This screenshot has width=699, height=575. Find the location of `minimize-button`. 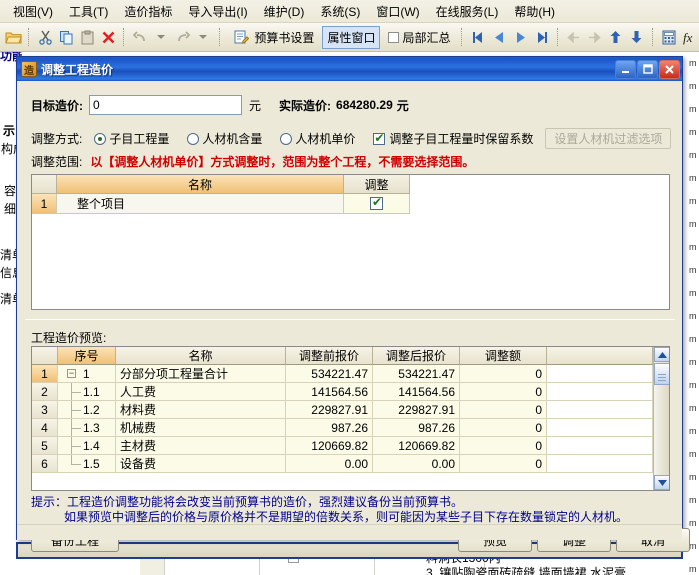

minimize-button is located at coordinates (625, 69).